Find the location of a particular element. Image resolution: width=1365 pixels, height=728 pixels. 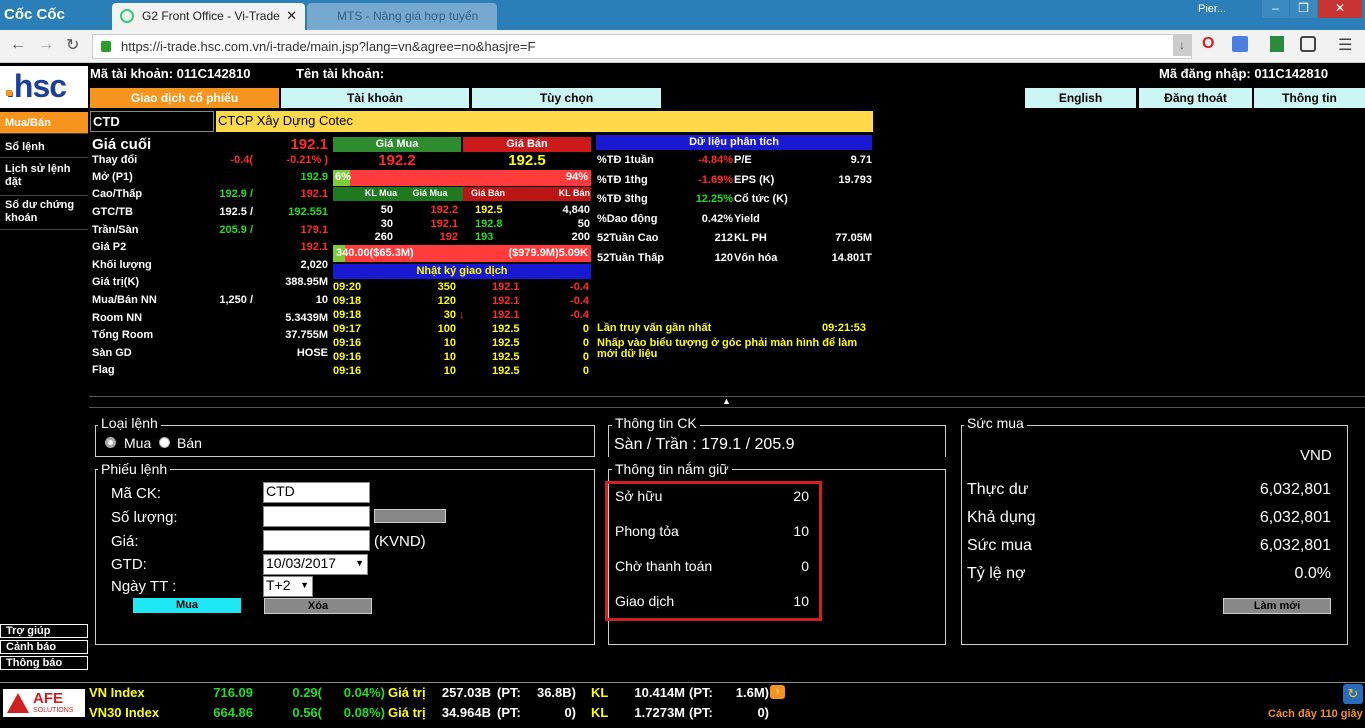

quote-value-1: 192.5 / is located at coordinates (236, 212).